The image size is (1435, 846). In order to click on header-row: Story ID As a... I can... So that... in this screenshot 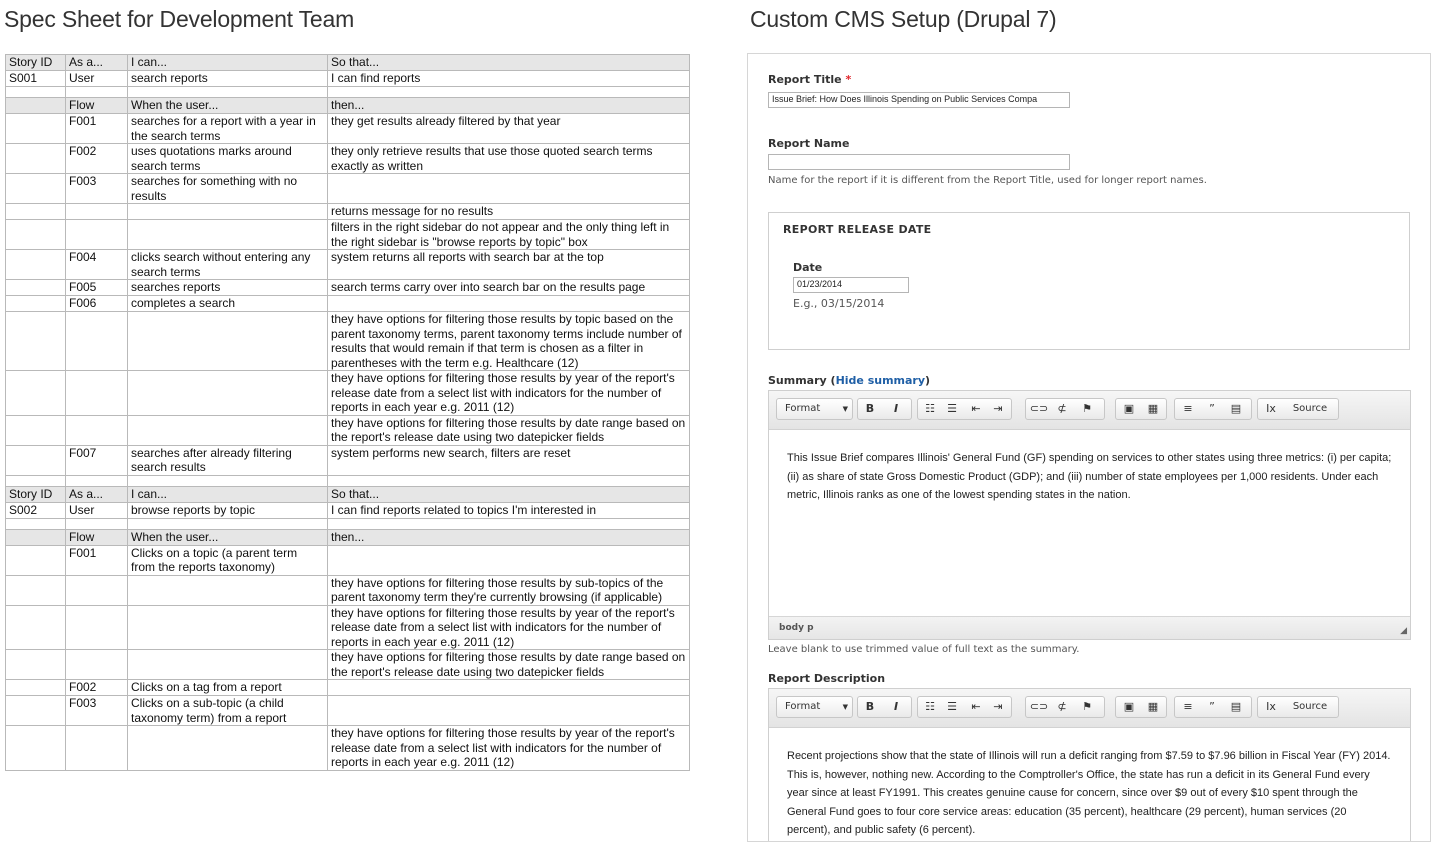, I will do `click(347, 62)`.